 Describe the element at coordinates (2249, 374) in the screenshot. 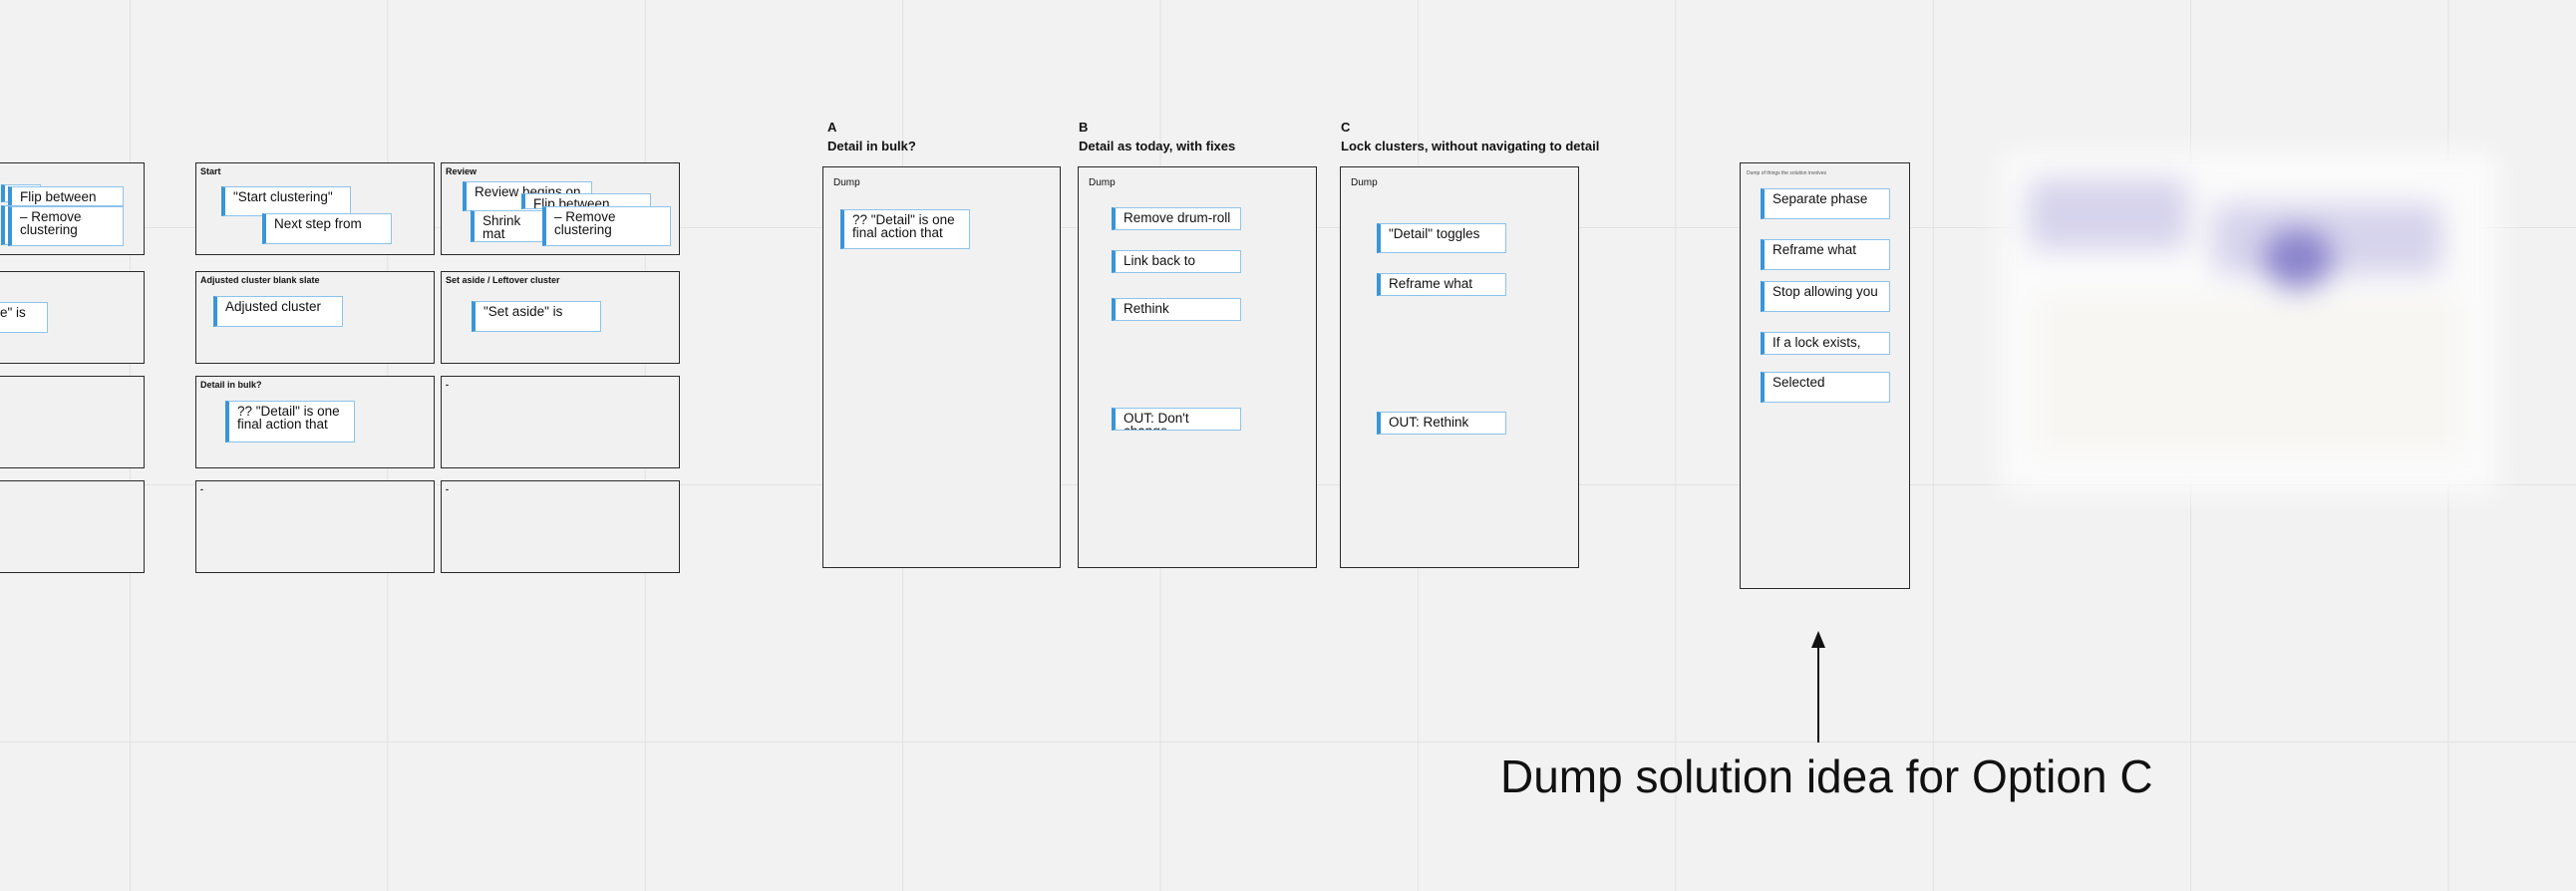

I see `blur-card` at that location.